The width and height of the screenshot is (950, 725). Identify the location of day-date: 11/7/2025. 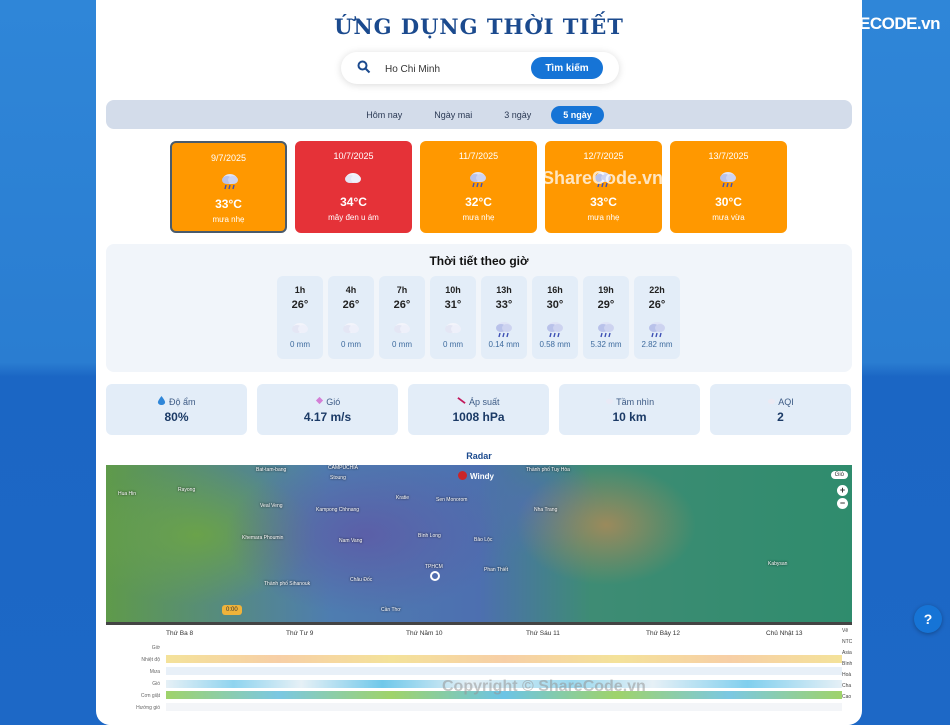
(478, 156).